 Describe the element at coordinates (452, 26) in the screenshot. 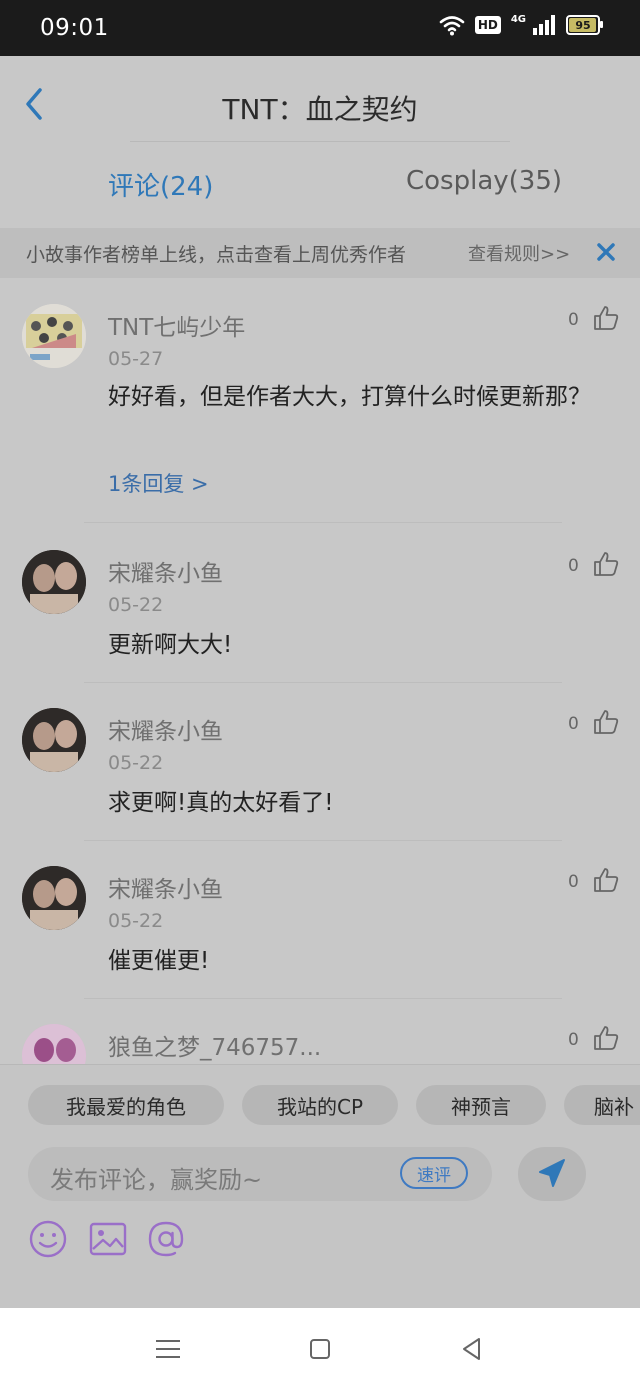

I see `wifi-icon` at that location.